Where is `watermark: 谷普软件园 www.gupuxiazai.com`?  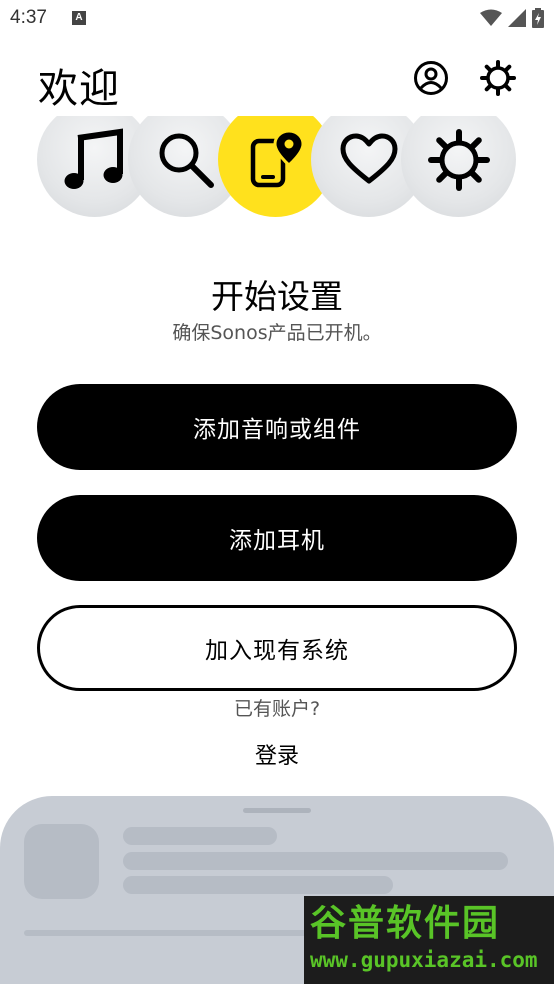
watermark: 谷普软件园 www.gupuxiazai.com is located at coordinates (429, 940).